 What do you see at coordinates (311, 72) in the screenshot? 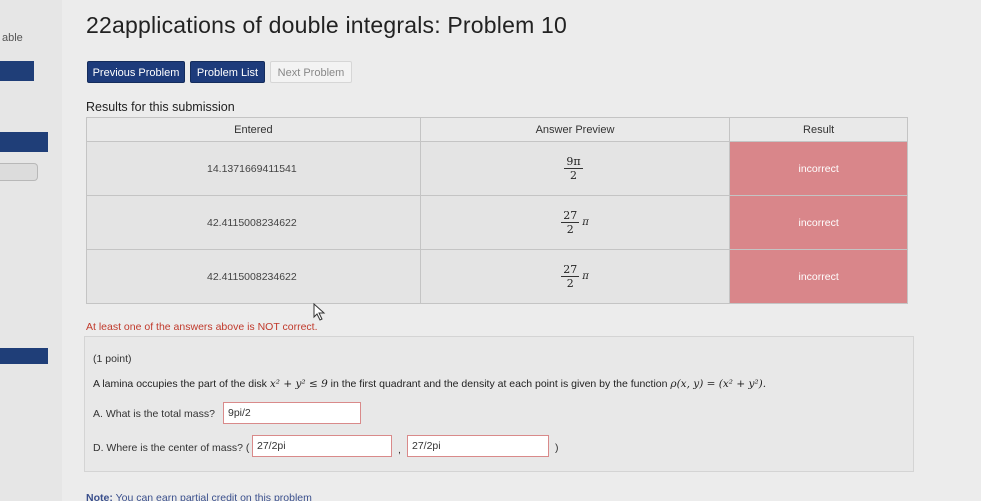
I see `next-problem-button: Next Problem` at bounding box center [311, 72].